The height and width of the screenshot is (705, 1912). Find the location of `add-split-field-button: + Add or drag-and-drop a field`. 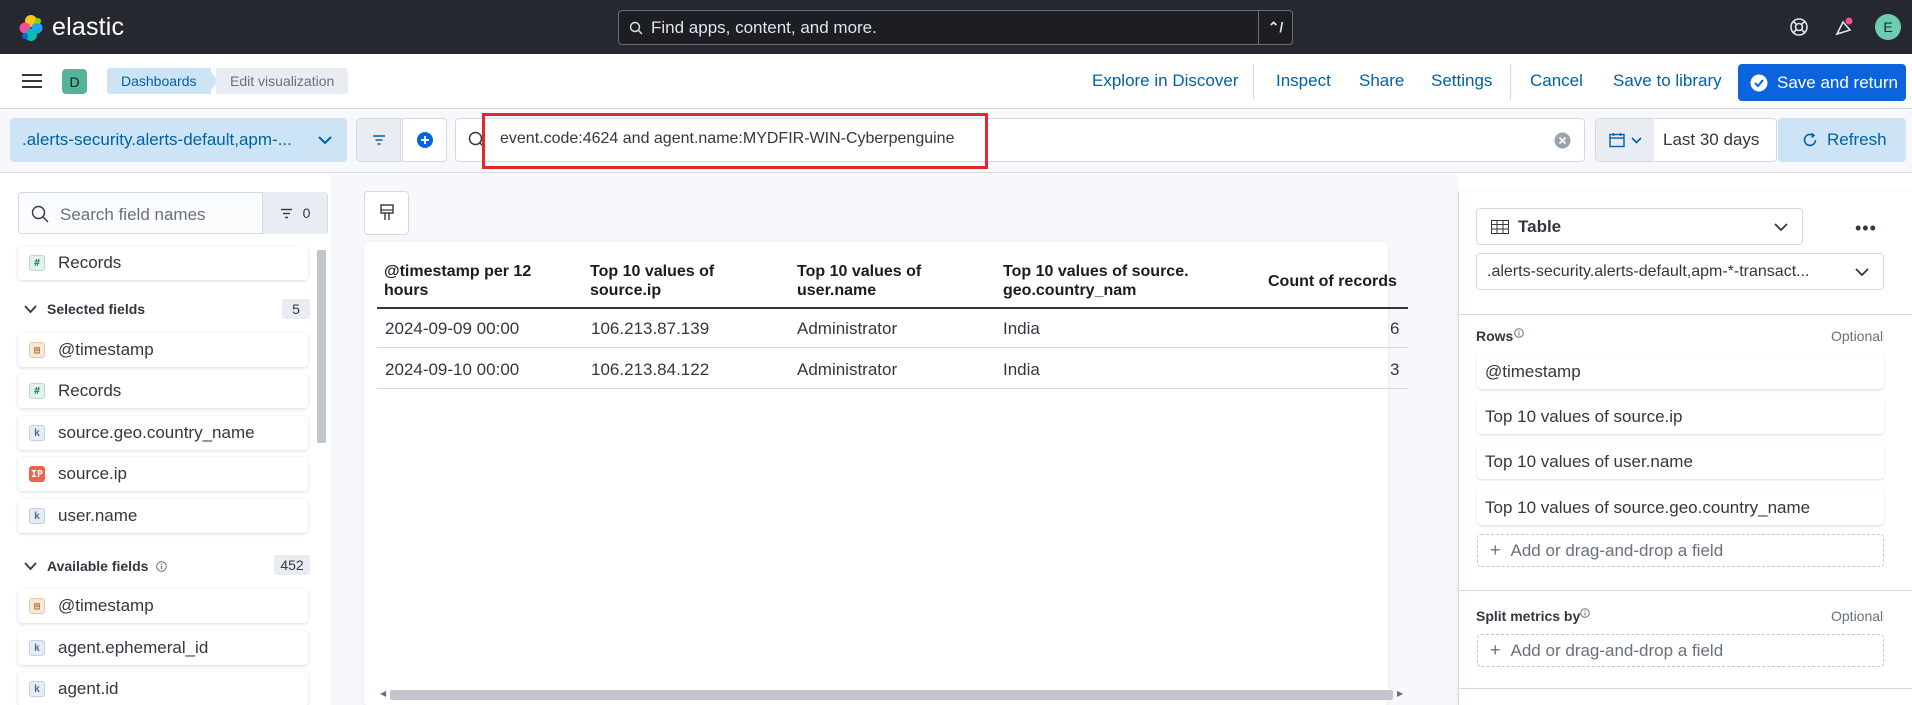

add-split-field-button: + Add or drag-and-drop a field is located at coordinates (1680, 650).